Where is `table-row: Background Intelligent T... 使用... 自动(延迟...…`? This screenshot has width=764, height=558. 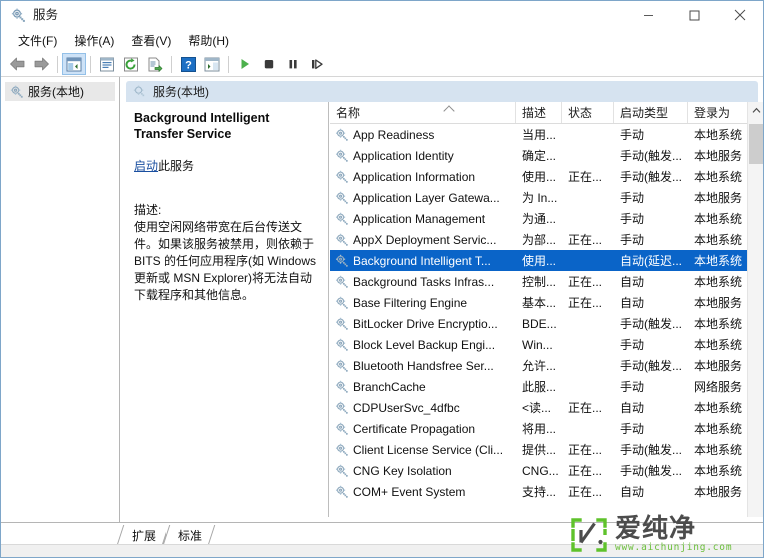 table-row: Background Intelligent T... 使用... 自动(延迟...… is located at coordinates (538, 260).